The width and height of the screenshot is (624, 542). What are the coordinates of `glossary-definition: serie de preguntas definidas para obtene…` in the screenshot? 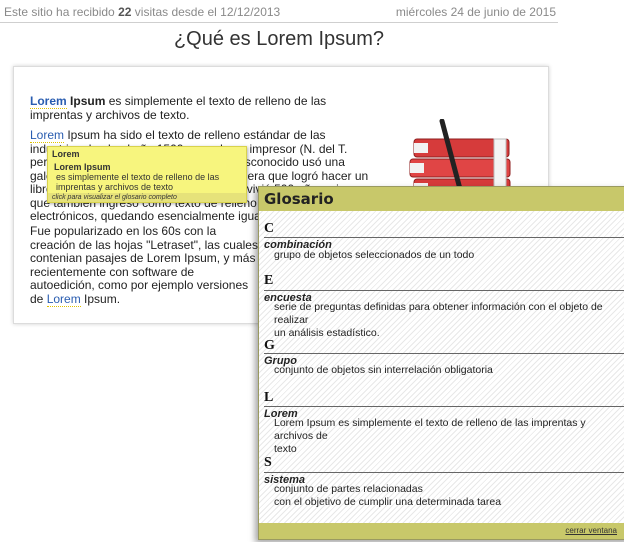 It's located at (438, 320).